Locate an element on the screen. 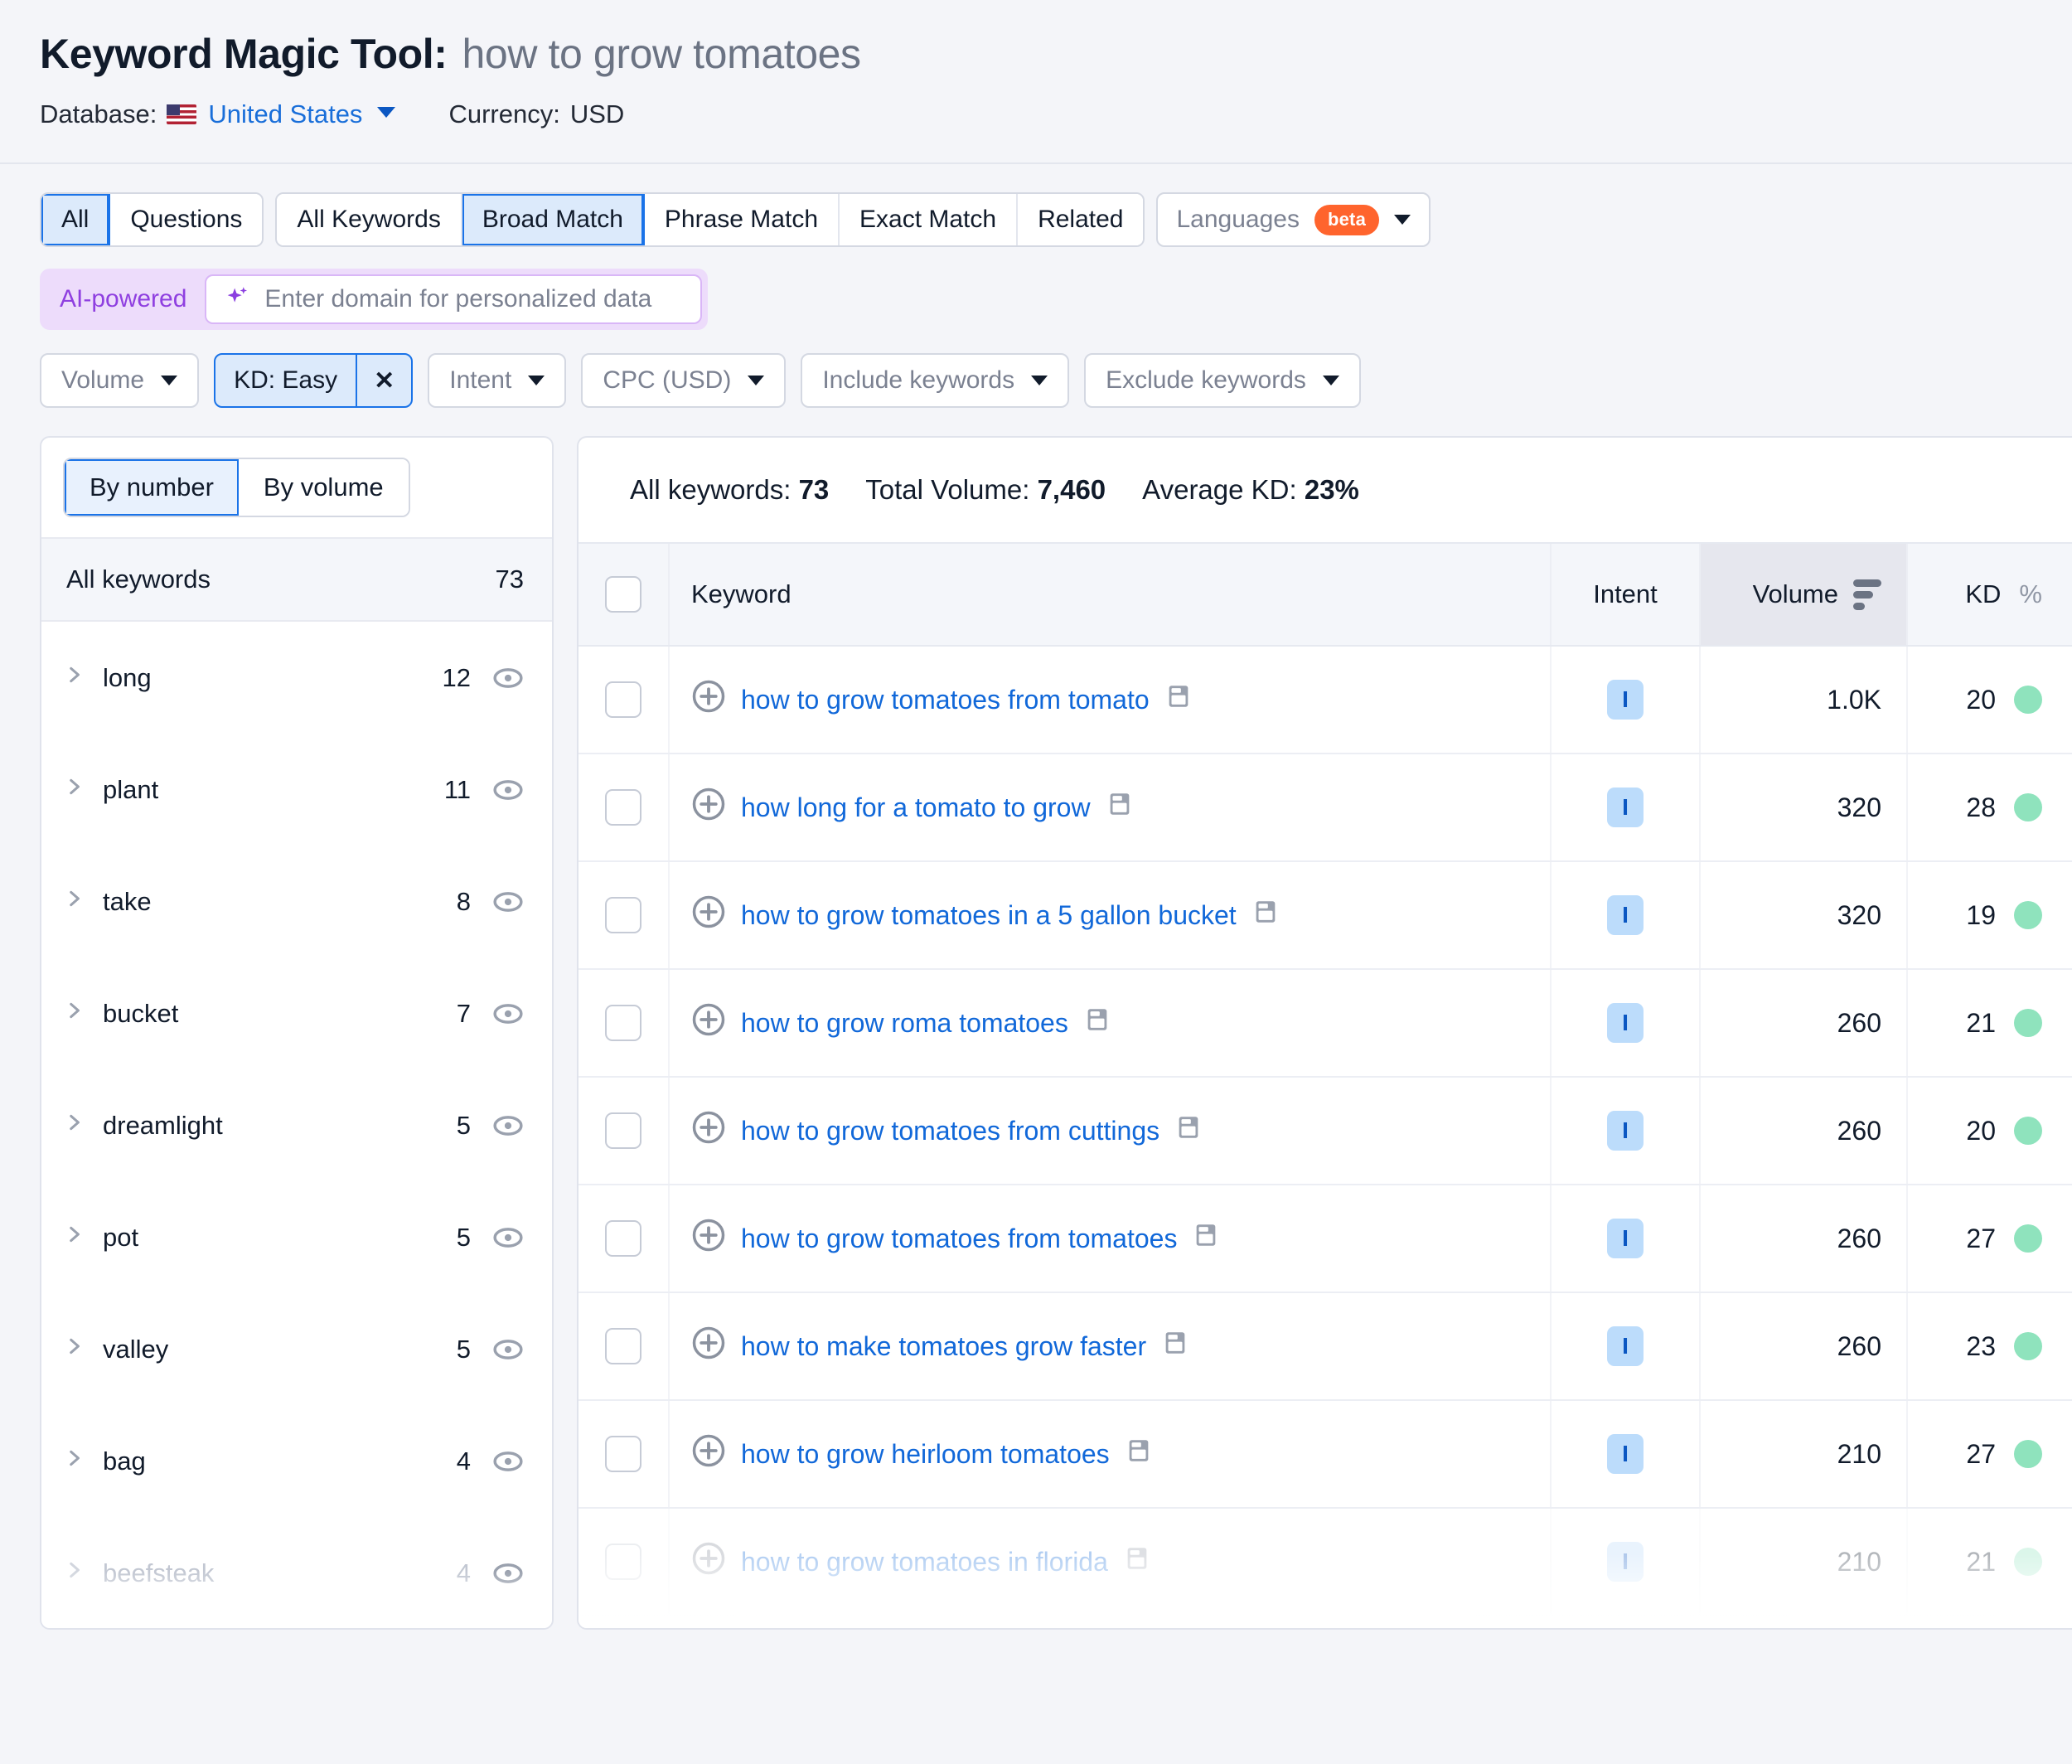 This screenshot has height=1764, width=2072. sidebar-all-keywords-row: All keywords 73 is located at coordinates (296, 579).